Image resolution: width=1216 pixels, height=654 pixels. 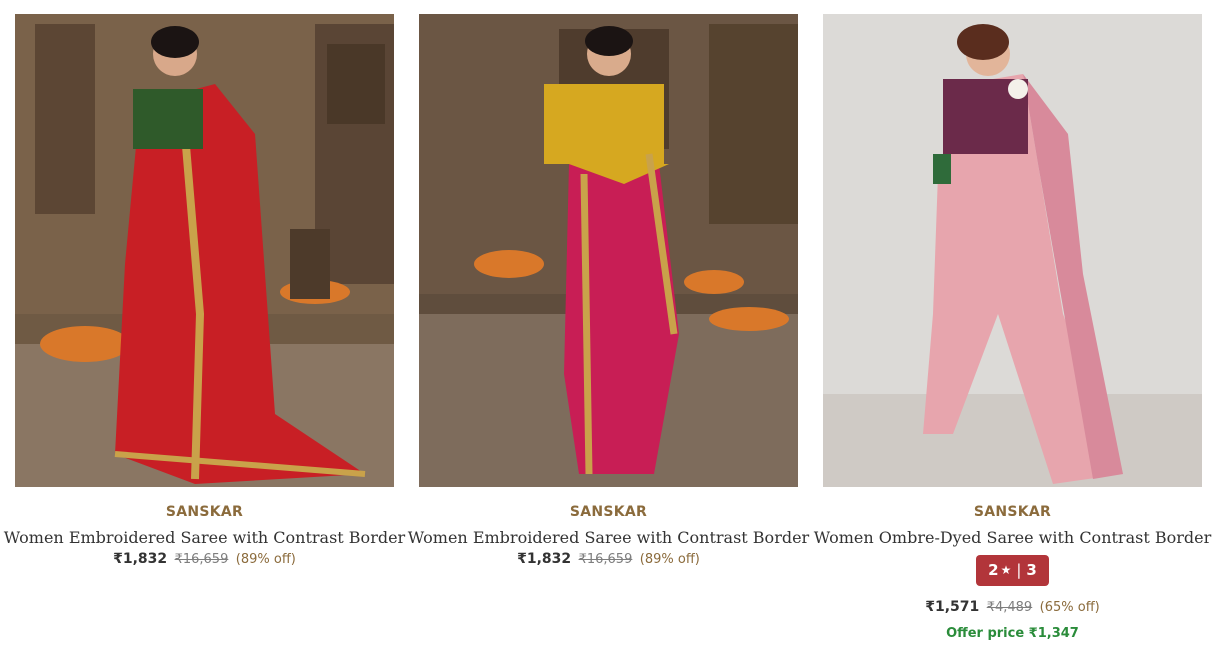 I want to click on rating-value: 2, so click(x=993, y=570).